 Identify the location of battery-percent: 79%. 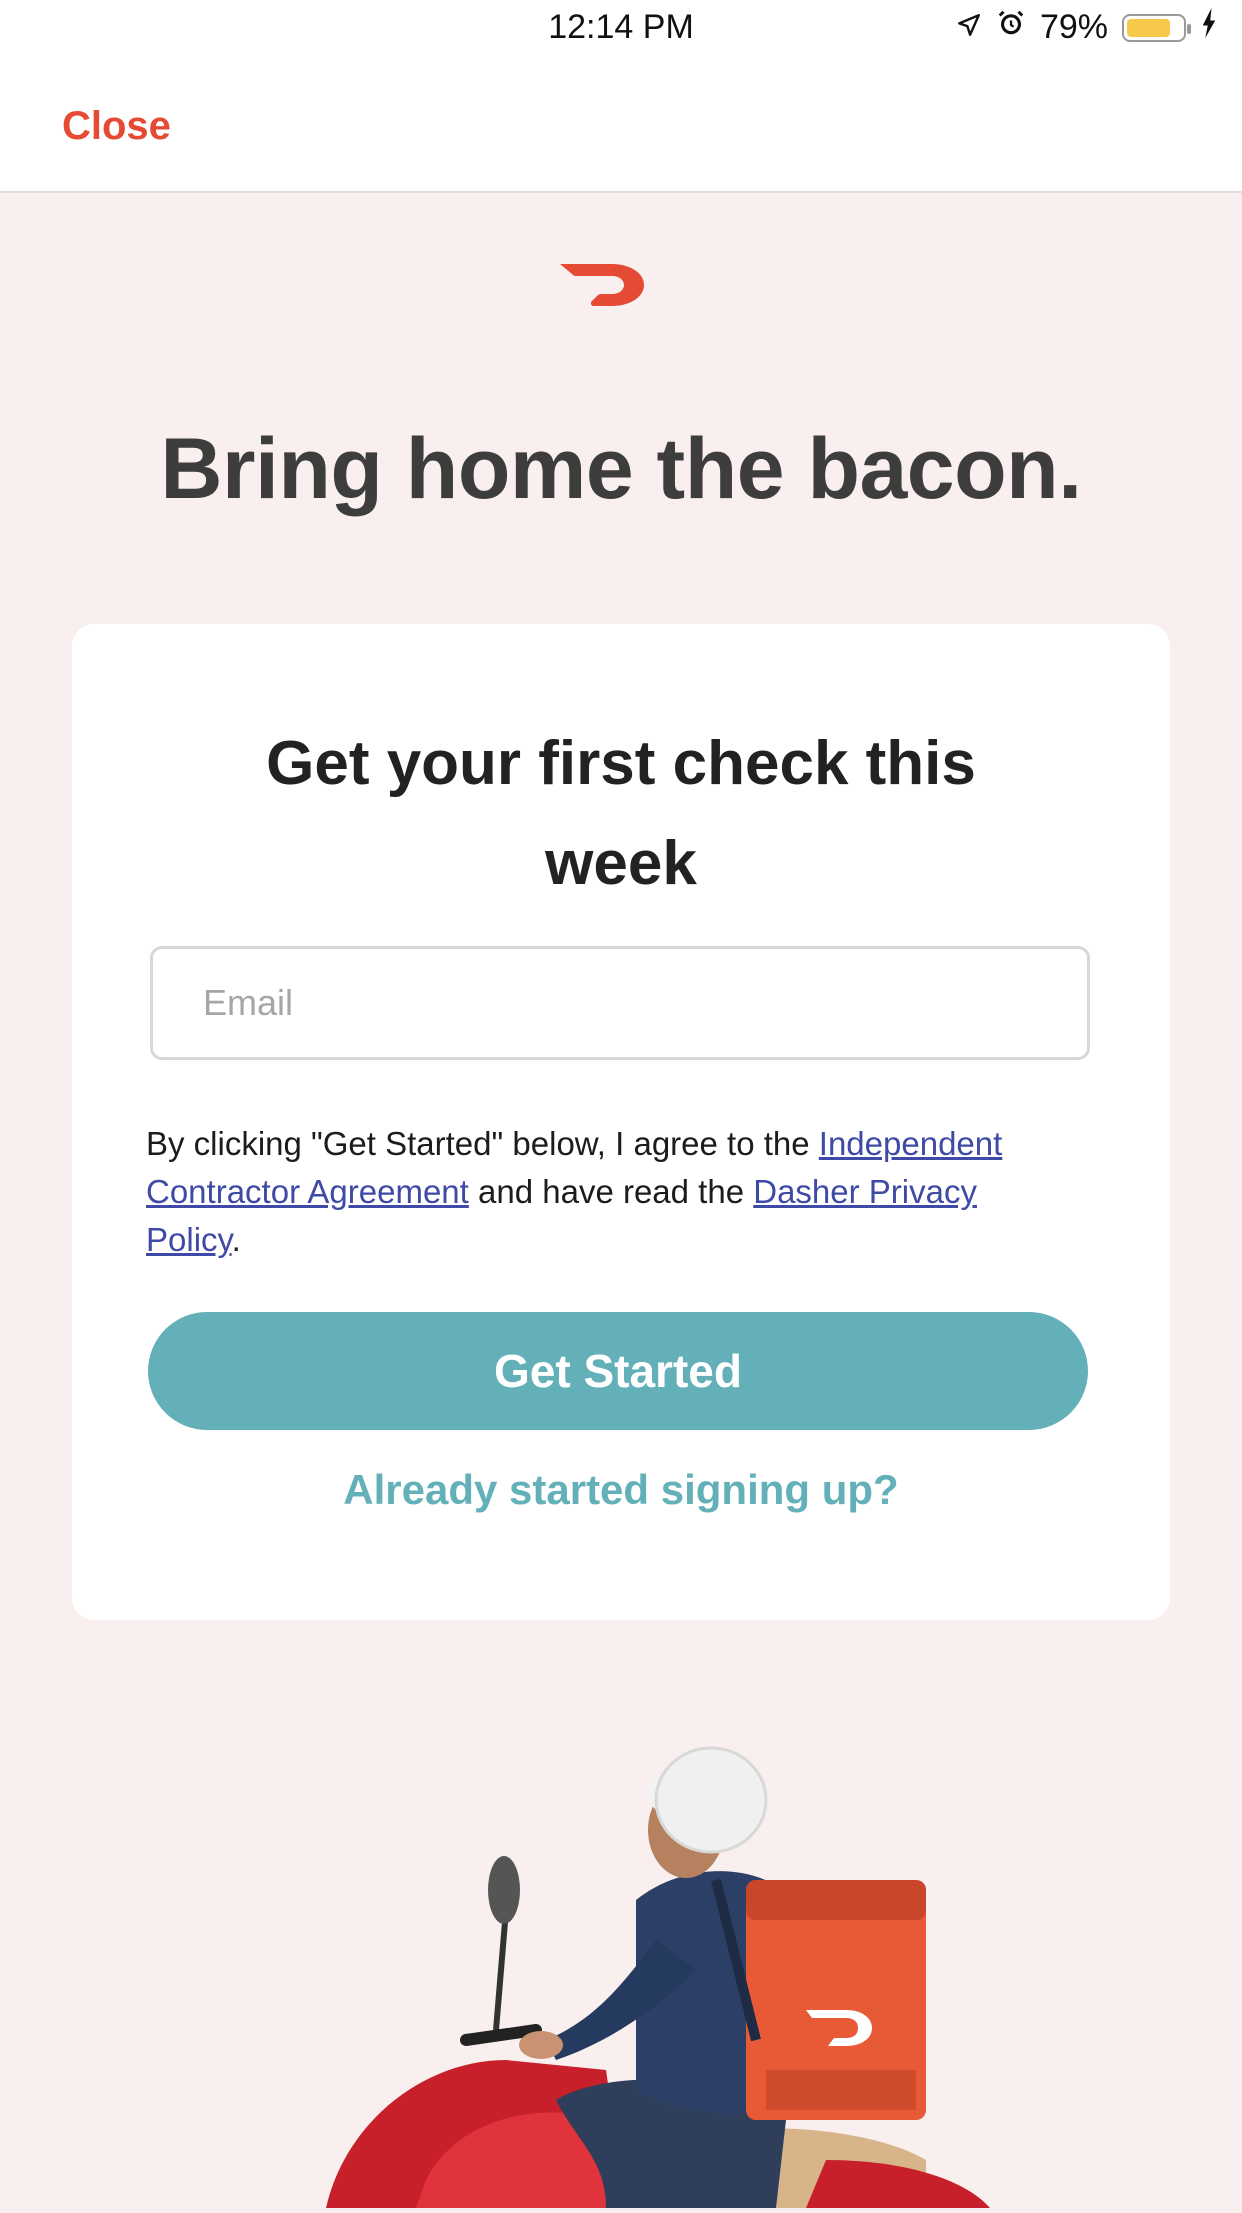
(1073, 27).